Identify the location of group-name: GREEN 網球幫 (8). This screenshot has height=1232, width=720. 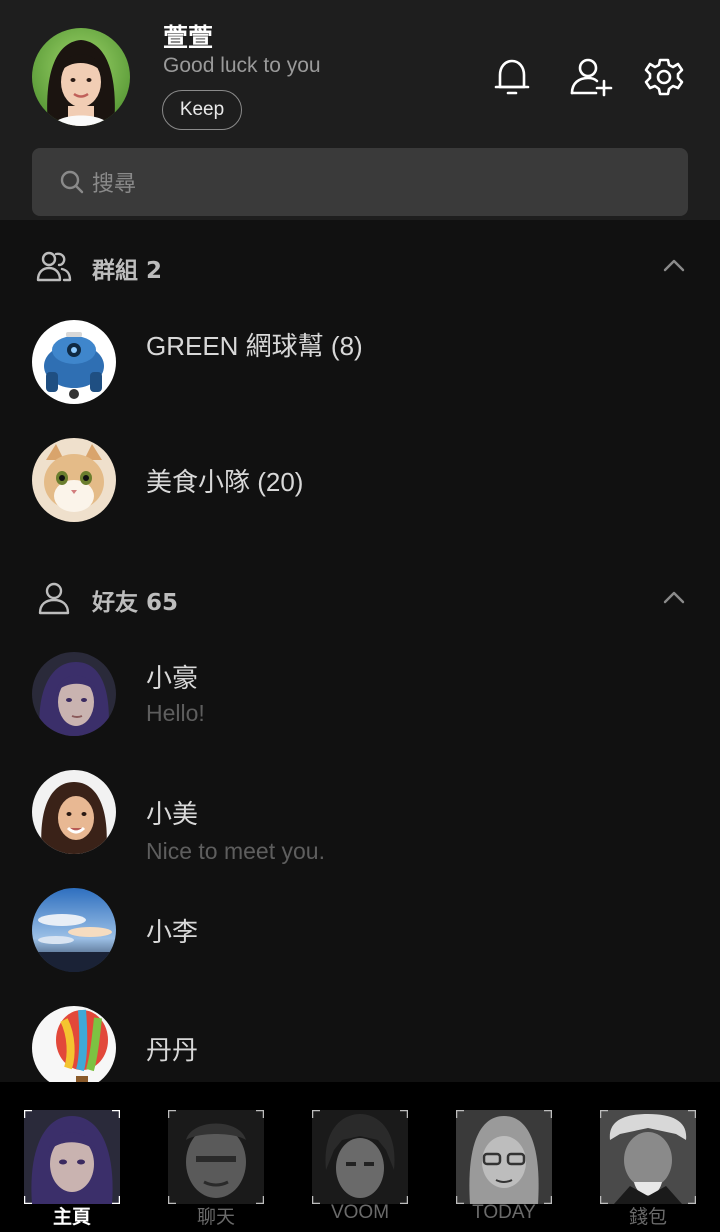
(254, 346).